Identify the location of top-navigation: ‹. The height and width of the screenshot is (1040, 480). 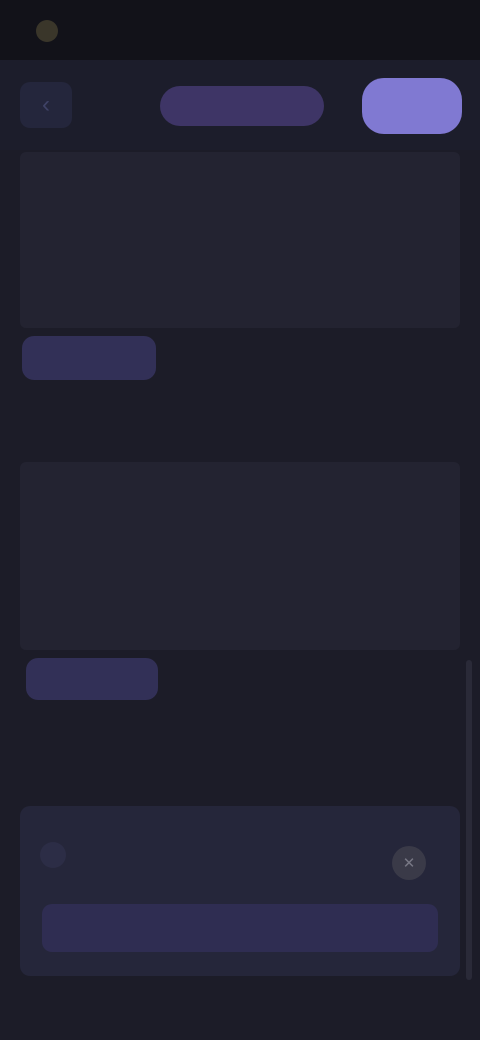
(240, 105).